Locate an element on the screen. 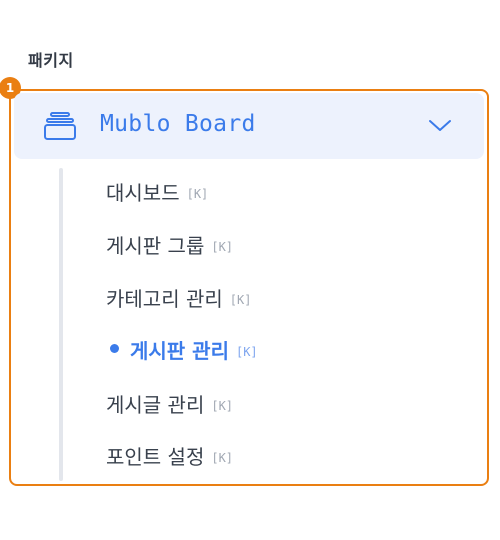 Image resolution: width=500 pixels, height=540 pixels. menu-item-board-group: 게시판 그룹 [K] is located at coordinates (169, 244).